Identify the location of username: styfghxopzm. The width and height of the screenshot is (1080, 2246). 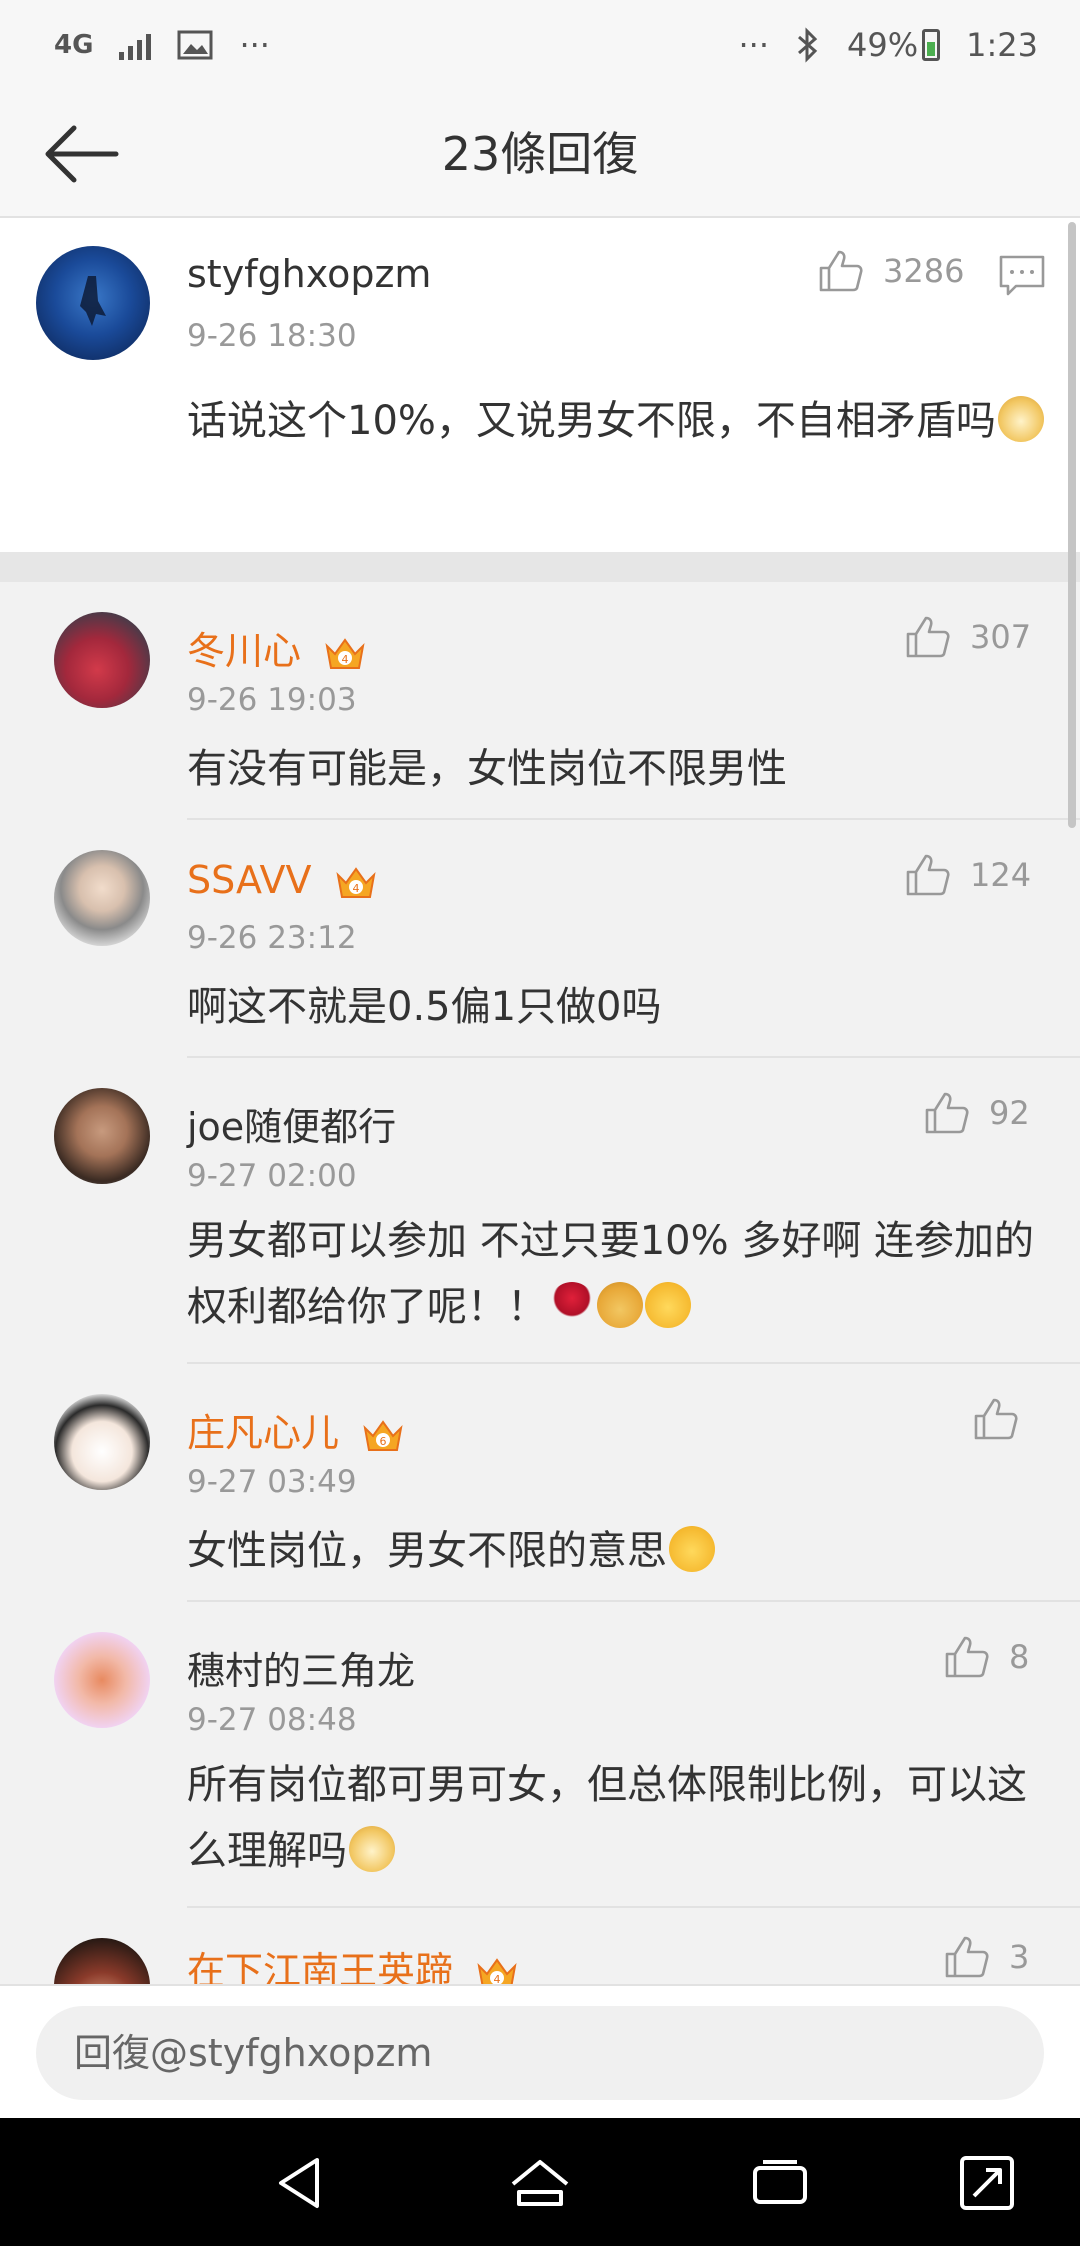
(309, 274).